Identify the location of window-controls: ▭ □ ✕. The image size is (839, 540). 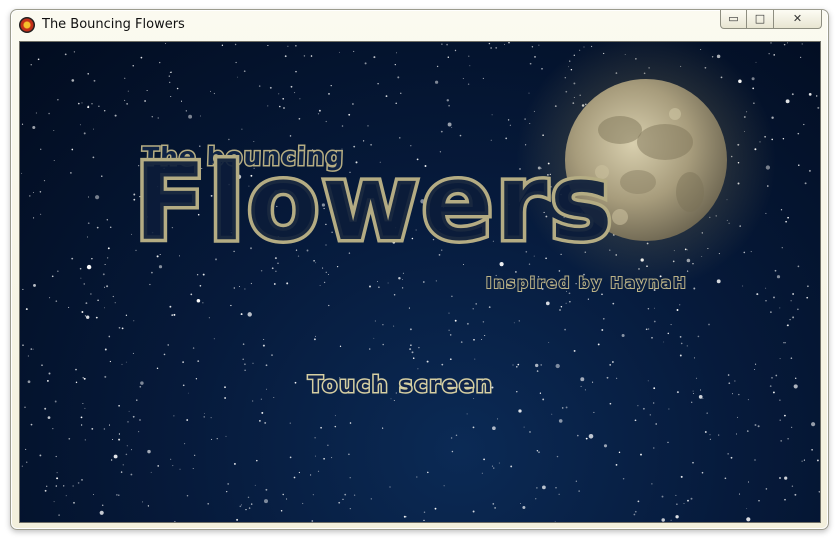
(771, 20).